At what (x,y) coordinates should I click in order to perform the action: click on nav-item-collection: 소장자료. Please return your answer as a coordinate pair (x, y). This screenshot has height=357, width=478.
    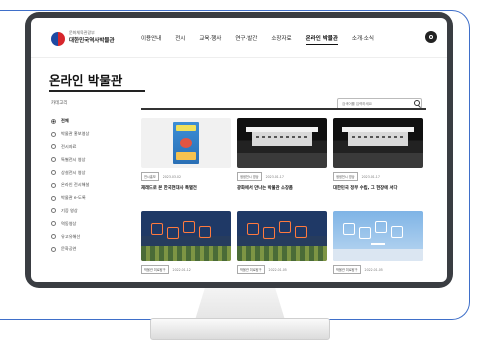
    Looking at the image, I should click on (281, 39).